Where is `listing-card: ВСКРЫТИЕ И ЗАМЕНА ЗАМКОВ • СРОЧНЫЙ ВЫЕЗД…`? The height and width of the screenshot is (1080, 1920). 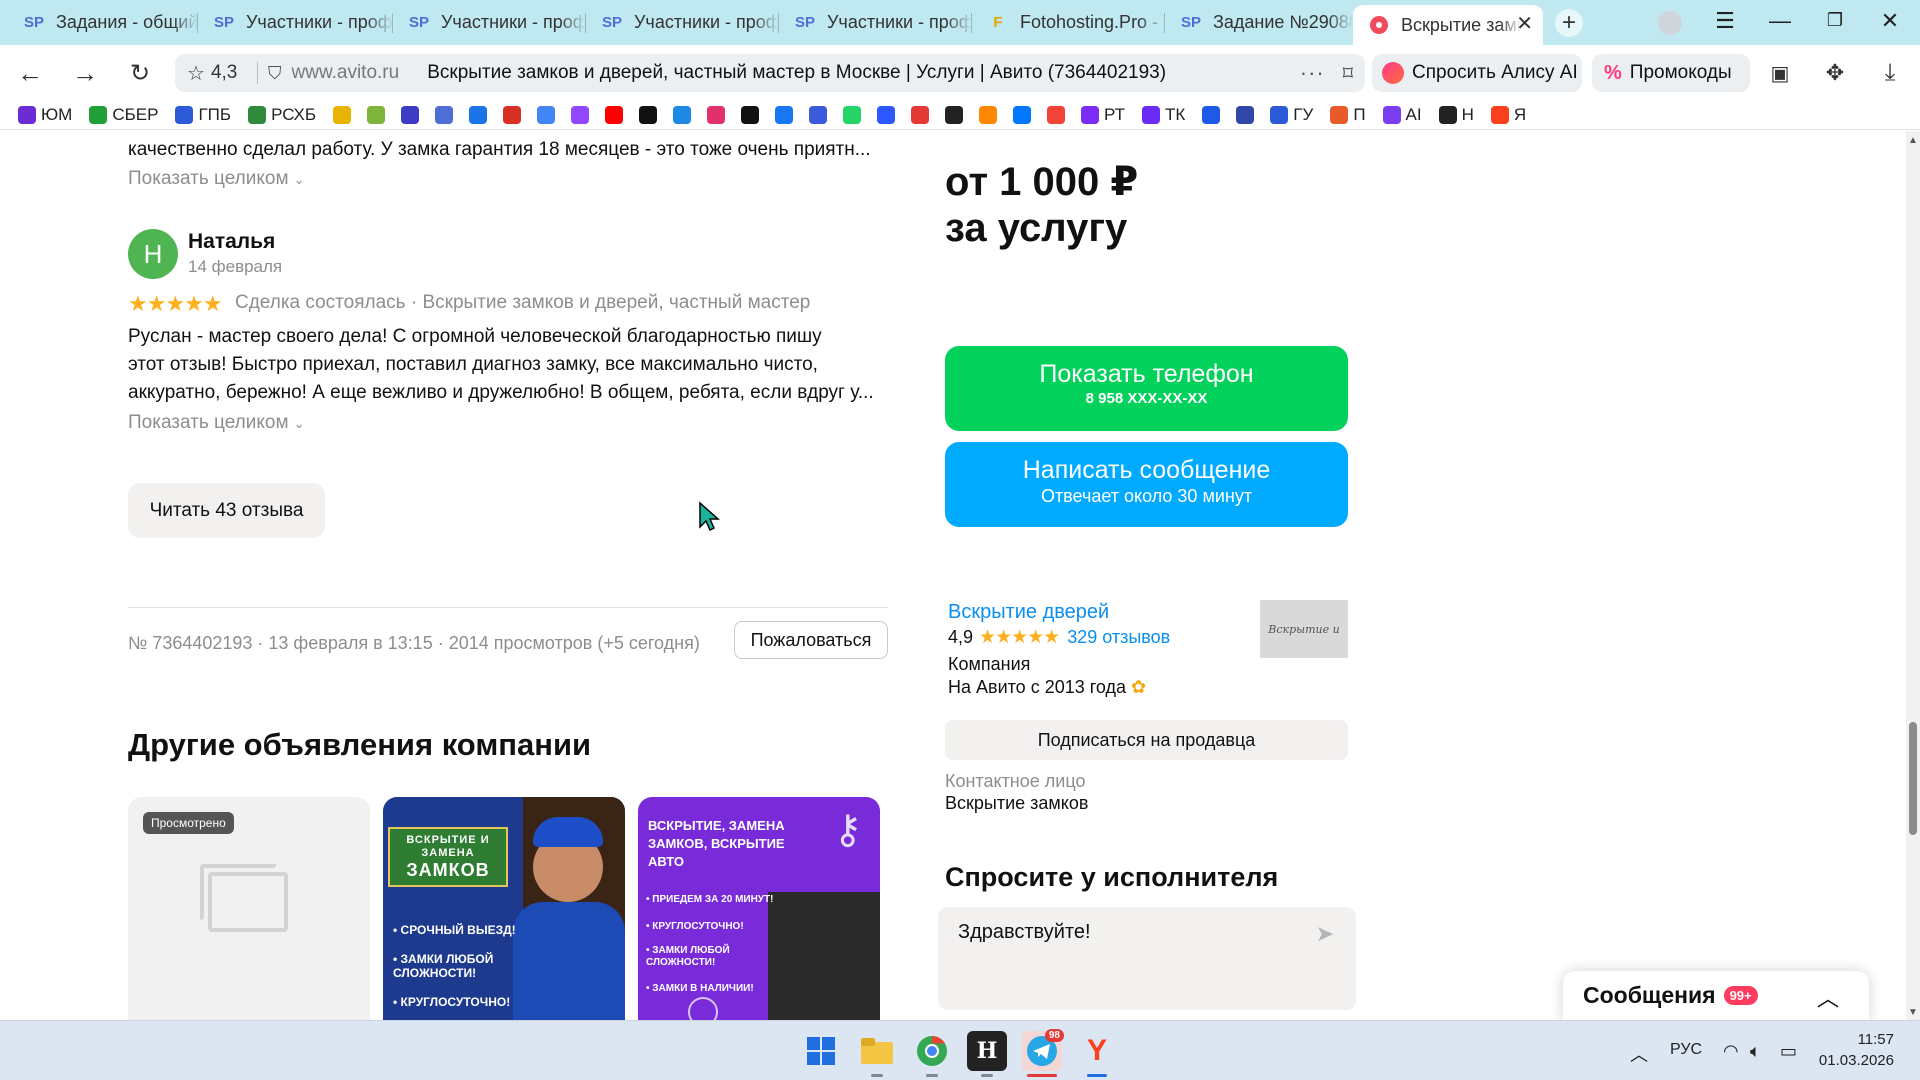 listing-card: ВСКРЫТИЕ И ЗАМЕНА ЗАМКОВ • СРОЧНЫЙ ВЫЕЗД… is located at coordinates (504, 908).